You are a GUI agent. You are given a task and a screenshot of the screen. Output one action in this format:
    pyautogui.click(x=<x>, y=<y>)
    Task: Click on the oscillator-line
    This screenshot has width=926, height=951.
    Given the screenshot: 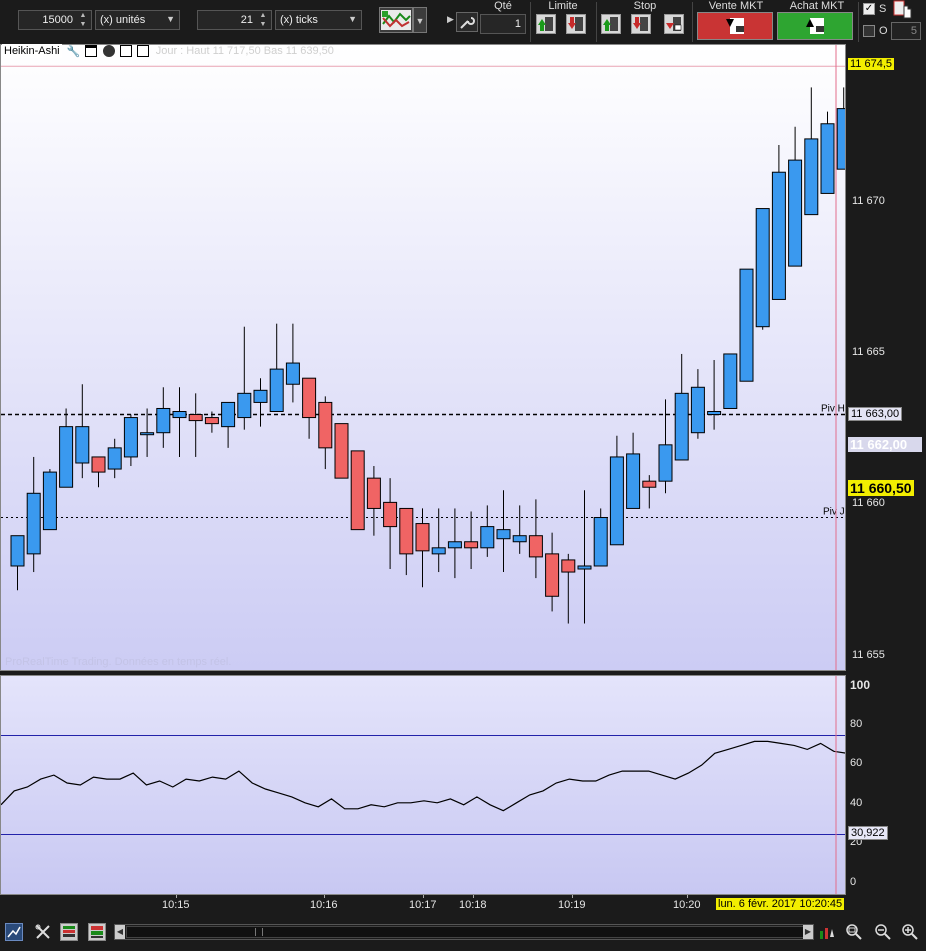 What is the action you would take?
    pyautogui.click(x=423, y=776)
    